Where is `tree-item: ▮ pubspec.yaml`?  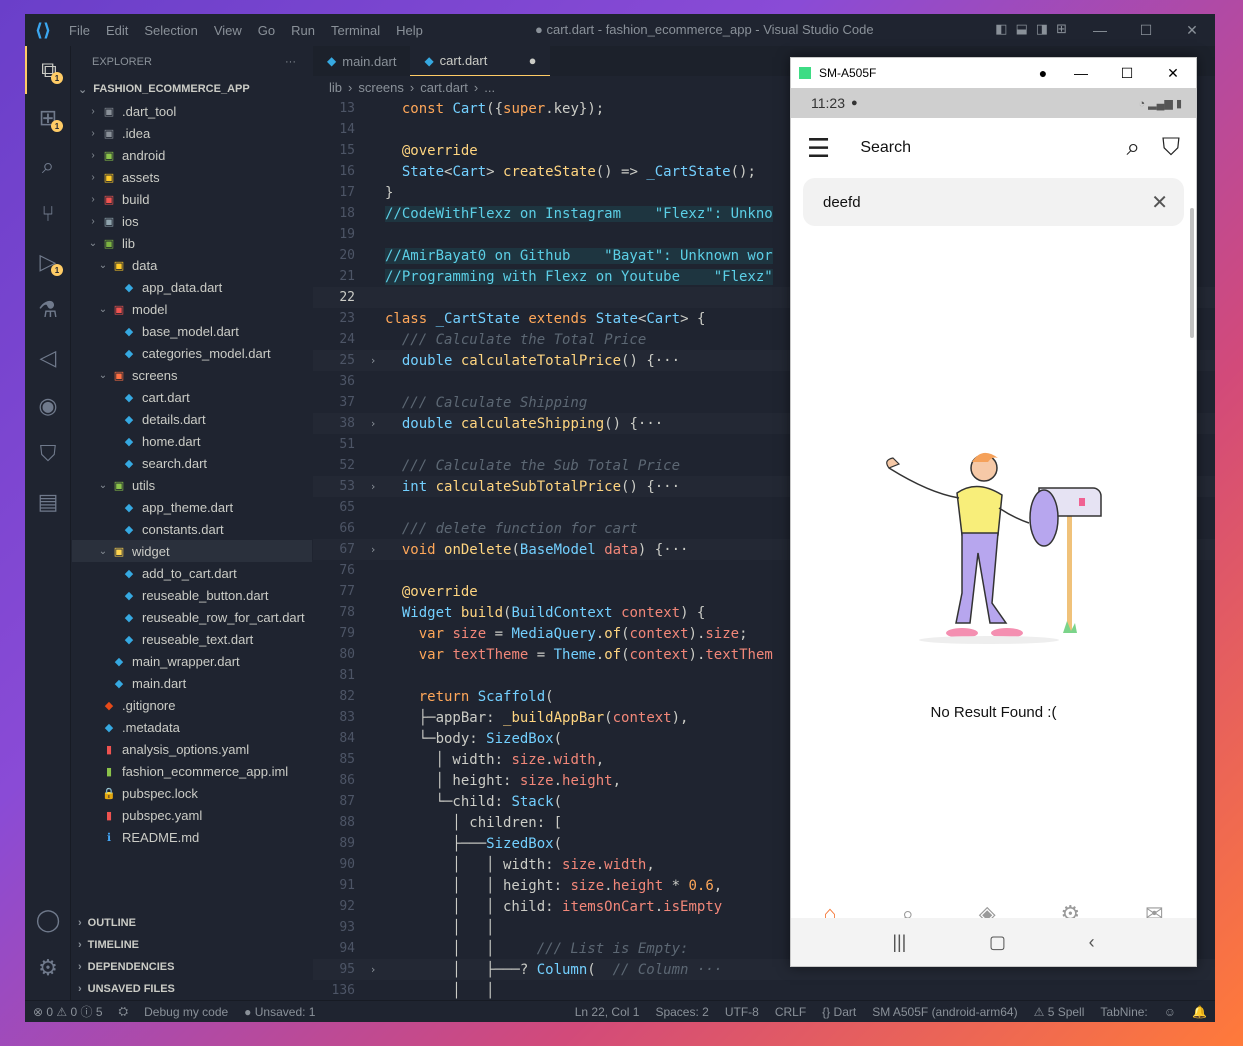
tree-item: ▮ pubspec.yaml is located at coordinates (192, 815).